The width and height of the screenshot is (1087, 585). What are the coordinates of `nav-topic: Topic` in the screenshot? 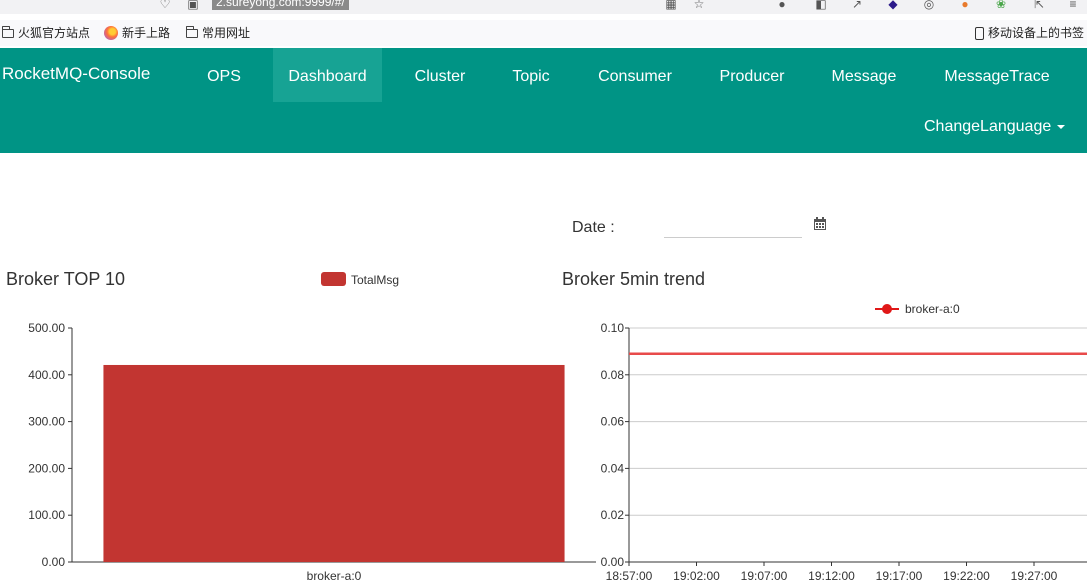 It's located at (531, 75).